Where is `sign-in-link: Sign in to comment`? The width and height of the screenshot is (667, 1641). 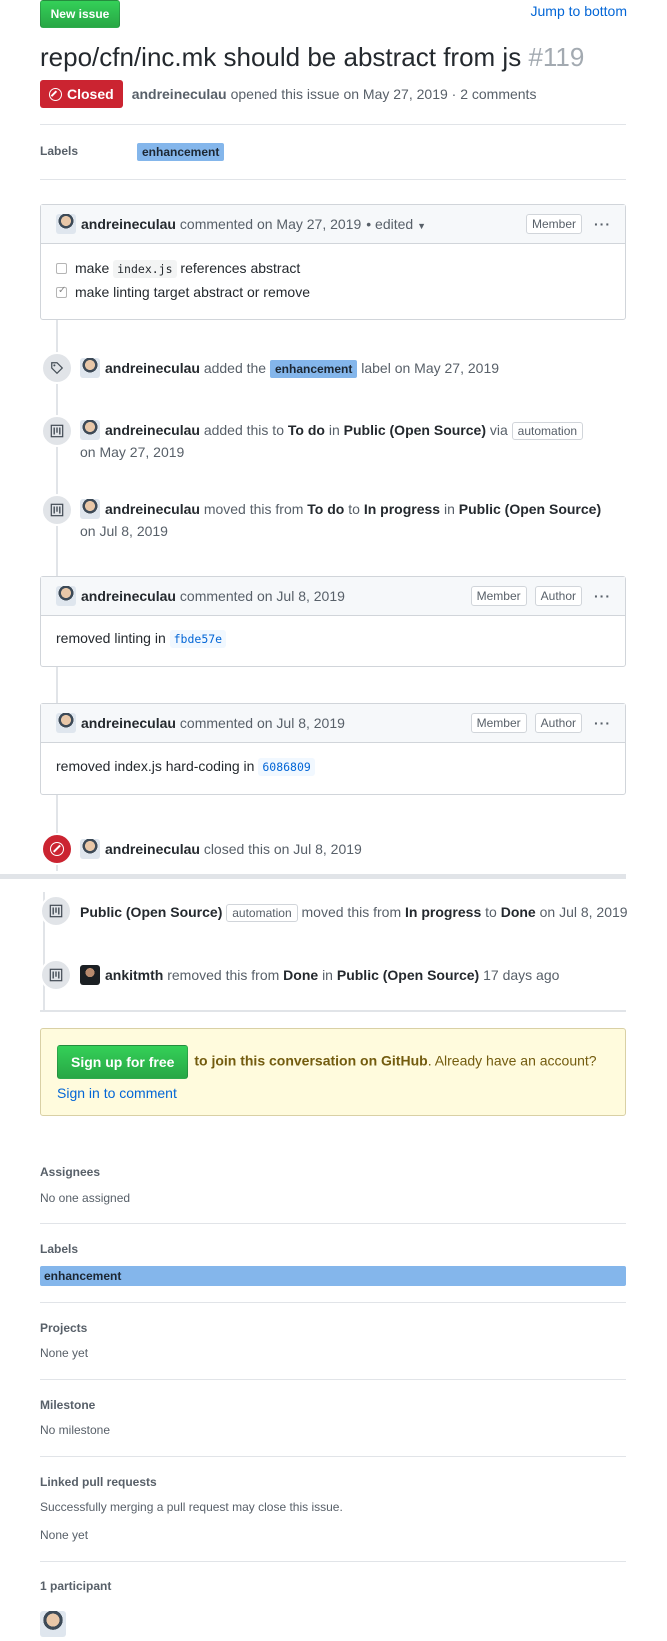
sign-in-link: Sign in to comment is located at coordinates (117, 1093).